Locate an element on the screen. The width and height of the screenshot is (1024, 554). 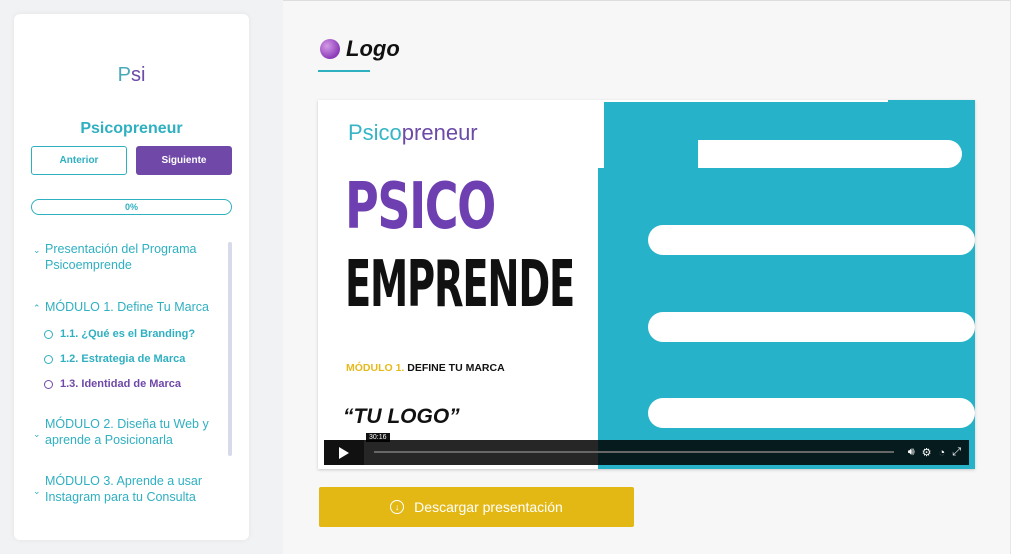
right-gutter is located at coordinates (1017, 277).